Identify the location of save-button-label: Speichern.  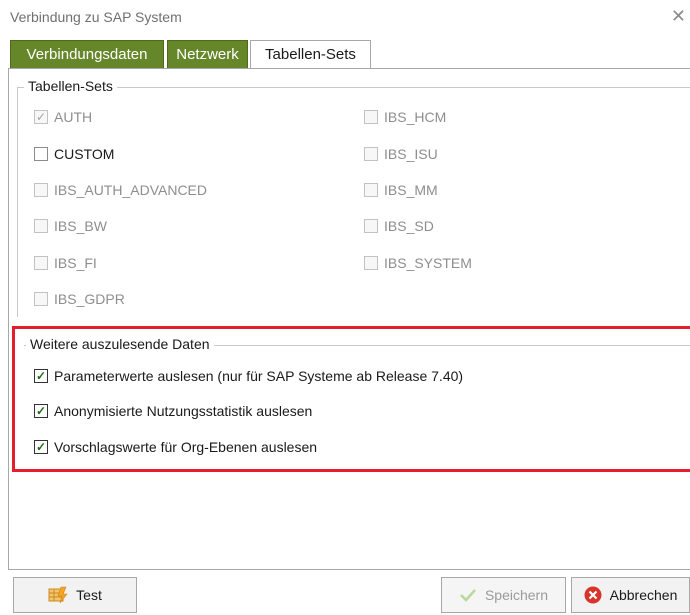
(516, 595).